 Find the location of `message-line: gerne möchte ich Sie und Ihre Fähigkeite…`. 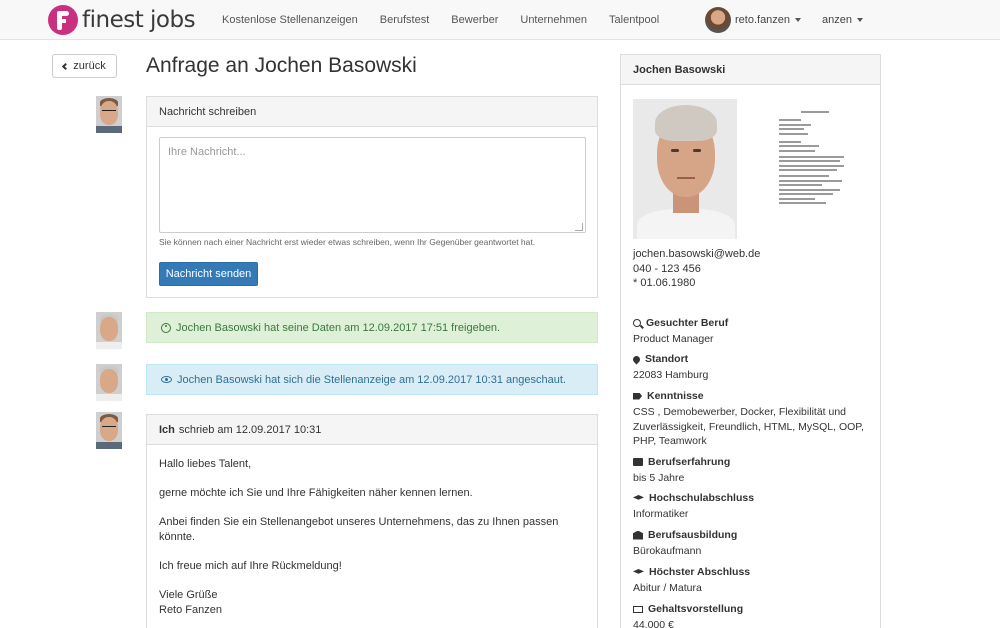

message-line: gerne möchte ich Sie und Ihre Fähigkeite… is located at coordinates (316, 493).